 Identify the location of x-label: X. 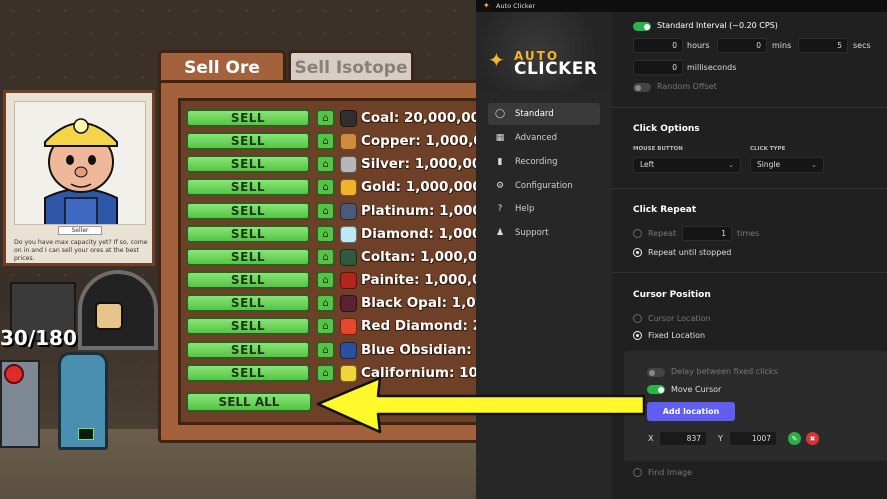
(651, 438).